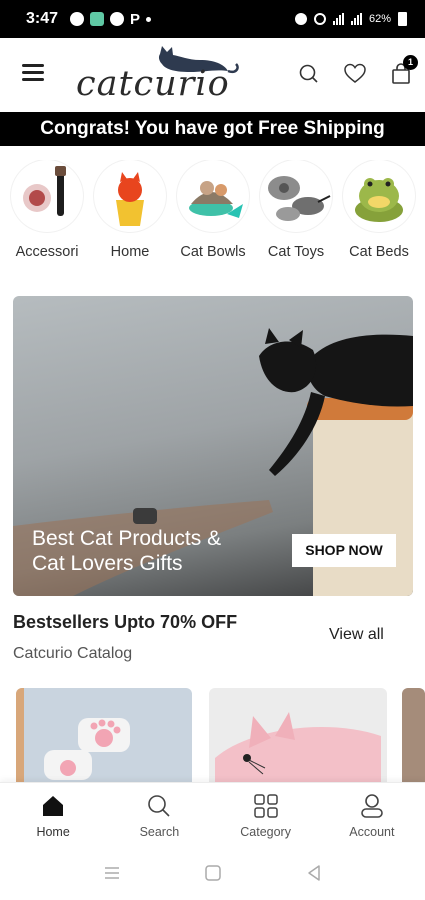 The height and width of the screenshot is (900, 425). What do you see at coordinates (130, 252) in the screenshot?
I see `category-label: Home` at bounding box center [130, 252].